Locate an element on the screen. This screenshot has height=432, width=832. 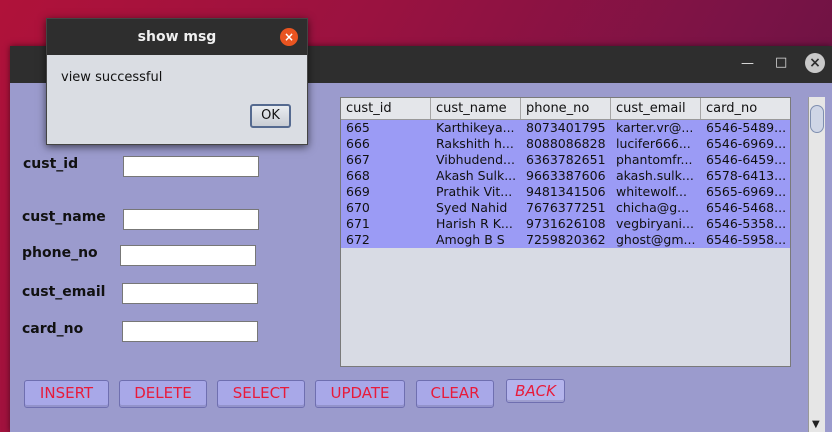
dialog-message: view successful is located at coordinates (112, 77).